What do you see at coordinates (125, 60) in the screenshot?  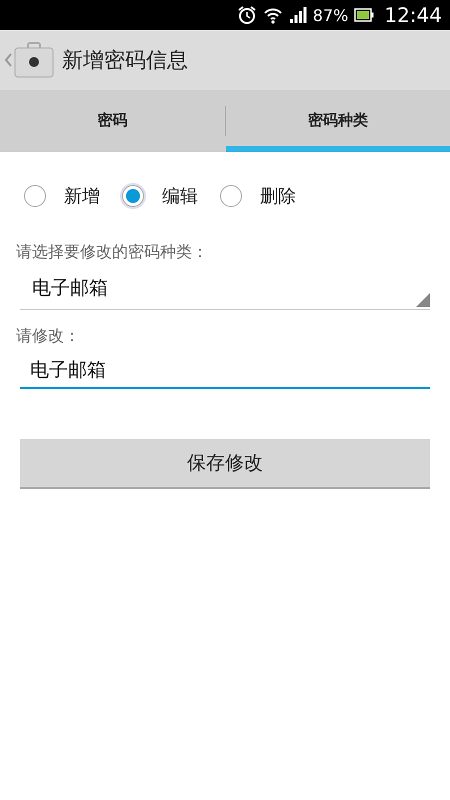 I see `screen-title: 新增密码信息` at bounding box center [125, 60].